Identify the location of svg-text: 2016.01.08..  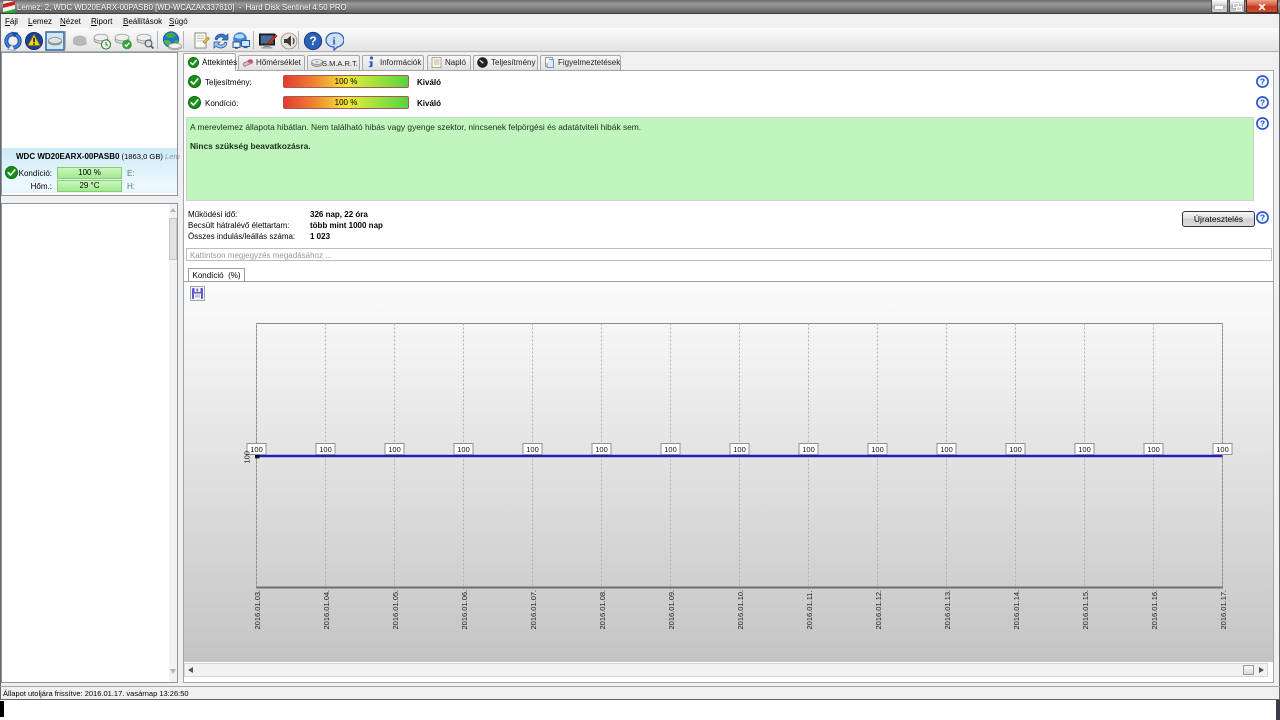
(602, 610).